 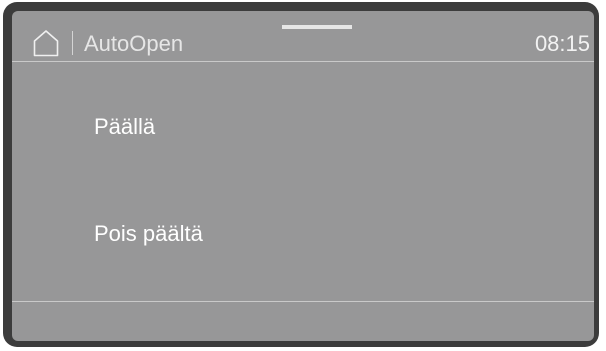 I want to click on option-off-label: Pois päältä, so click(x=148, y=233).